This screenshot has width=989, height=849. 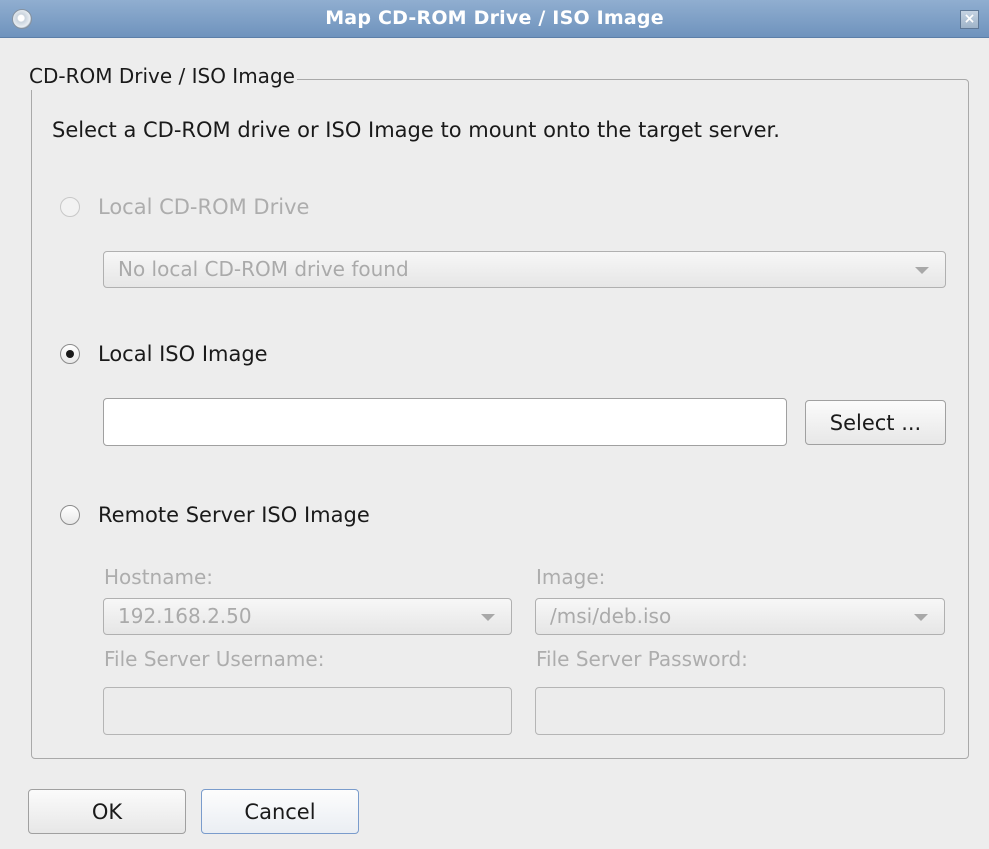 What do you see at coordinates (969, 19) in the screenshot?
I see `close-button: ×` at bounding box center [969, 19].